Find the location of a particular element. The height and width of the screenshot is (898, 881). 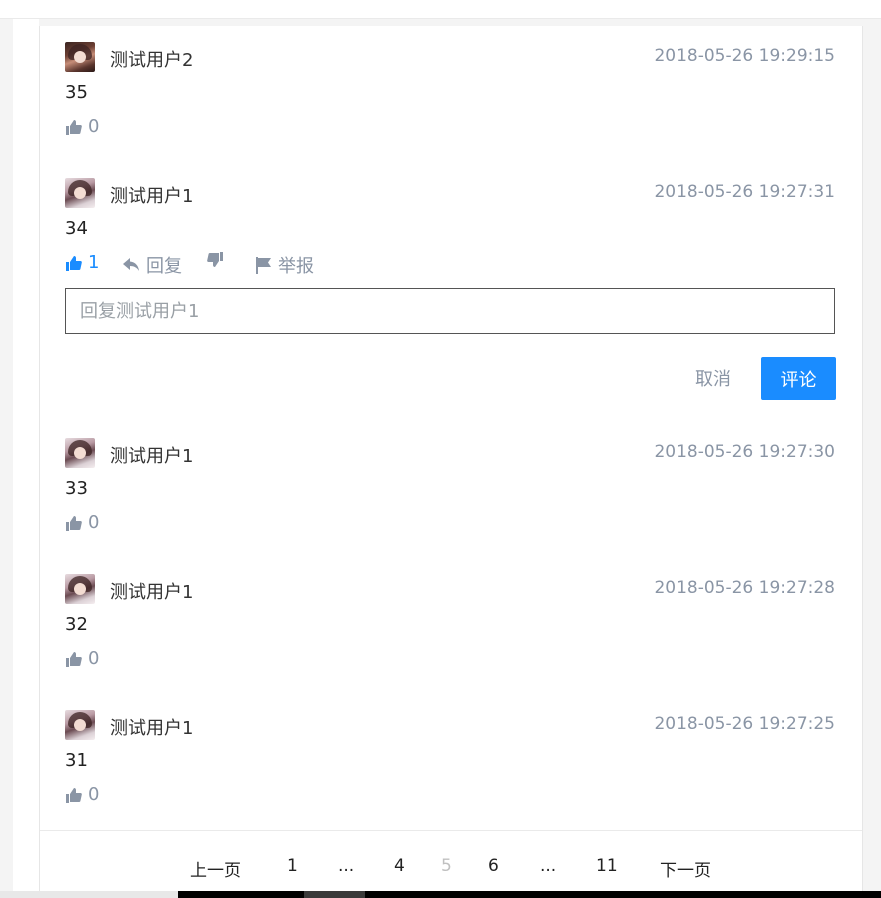

report-button: 举报 is located at coordinates (284, 265).